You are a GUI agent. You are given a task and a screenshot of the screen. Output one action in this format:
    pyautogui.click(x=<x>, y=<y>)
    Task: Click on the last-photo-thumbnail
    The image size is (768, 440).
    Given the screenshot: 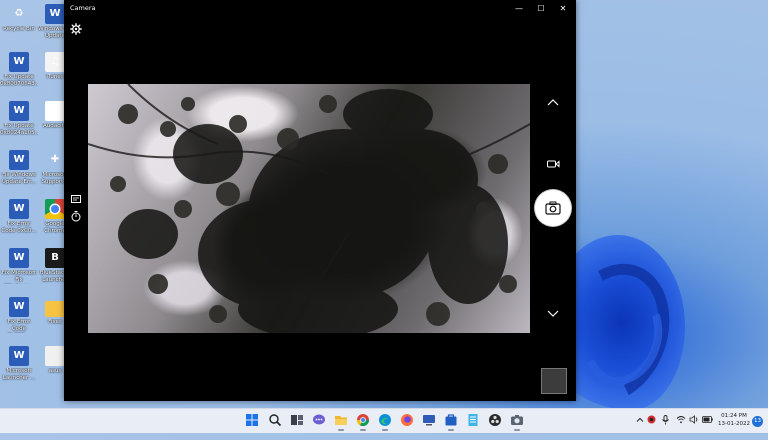 What is the action you would take?
    pyautogui.click(x=554, y=381)
    